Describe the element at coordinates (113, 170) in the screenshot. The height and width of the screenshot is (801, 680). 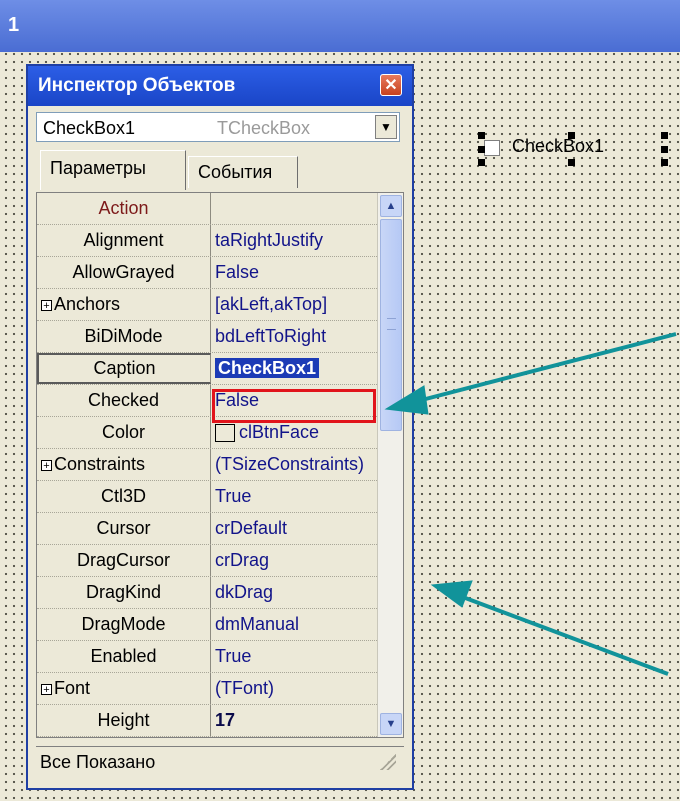
I see `tab-properties: Параметры` at that location.